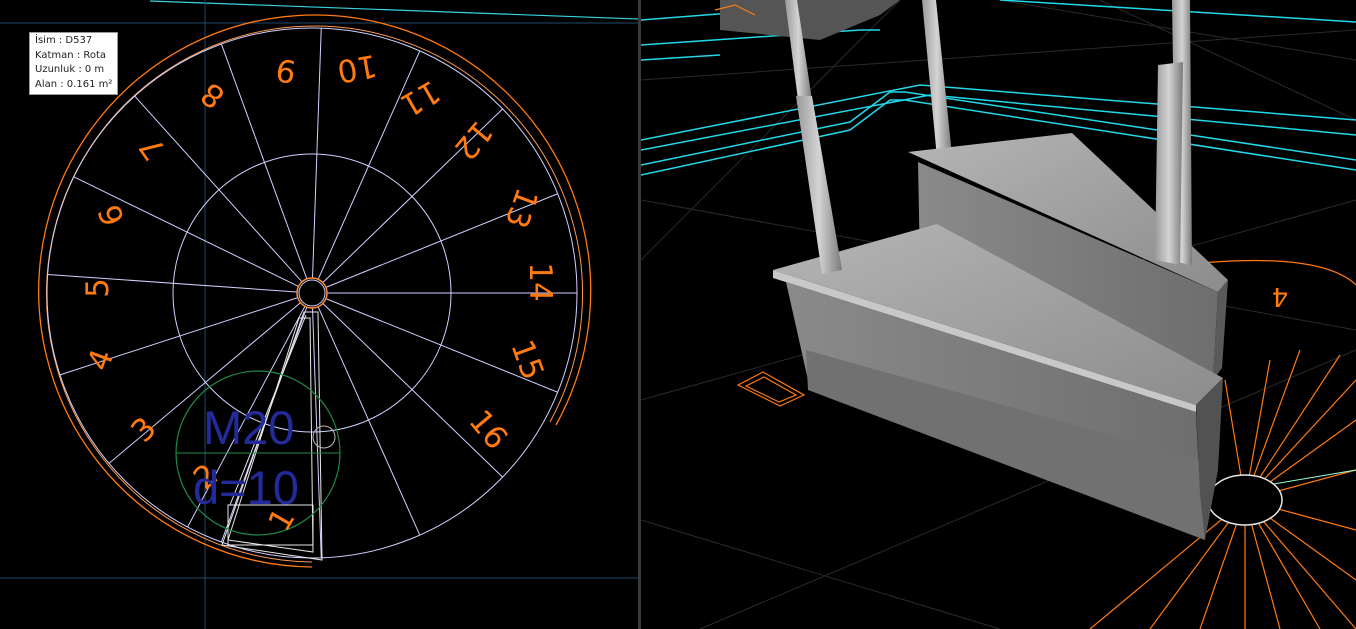 This screenshot has width=1356, height=629. Describe the element at coordinates (101, 360) in the screenshot. I see `step-number: 4` at that location.